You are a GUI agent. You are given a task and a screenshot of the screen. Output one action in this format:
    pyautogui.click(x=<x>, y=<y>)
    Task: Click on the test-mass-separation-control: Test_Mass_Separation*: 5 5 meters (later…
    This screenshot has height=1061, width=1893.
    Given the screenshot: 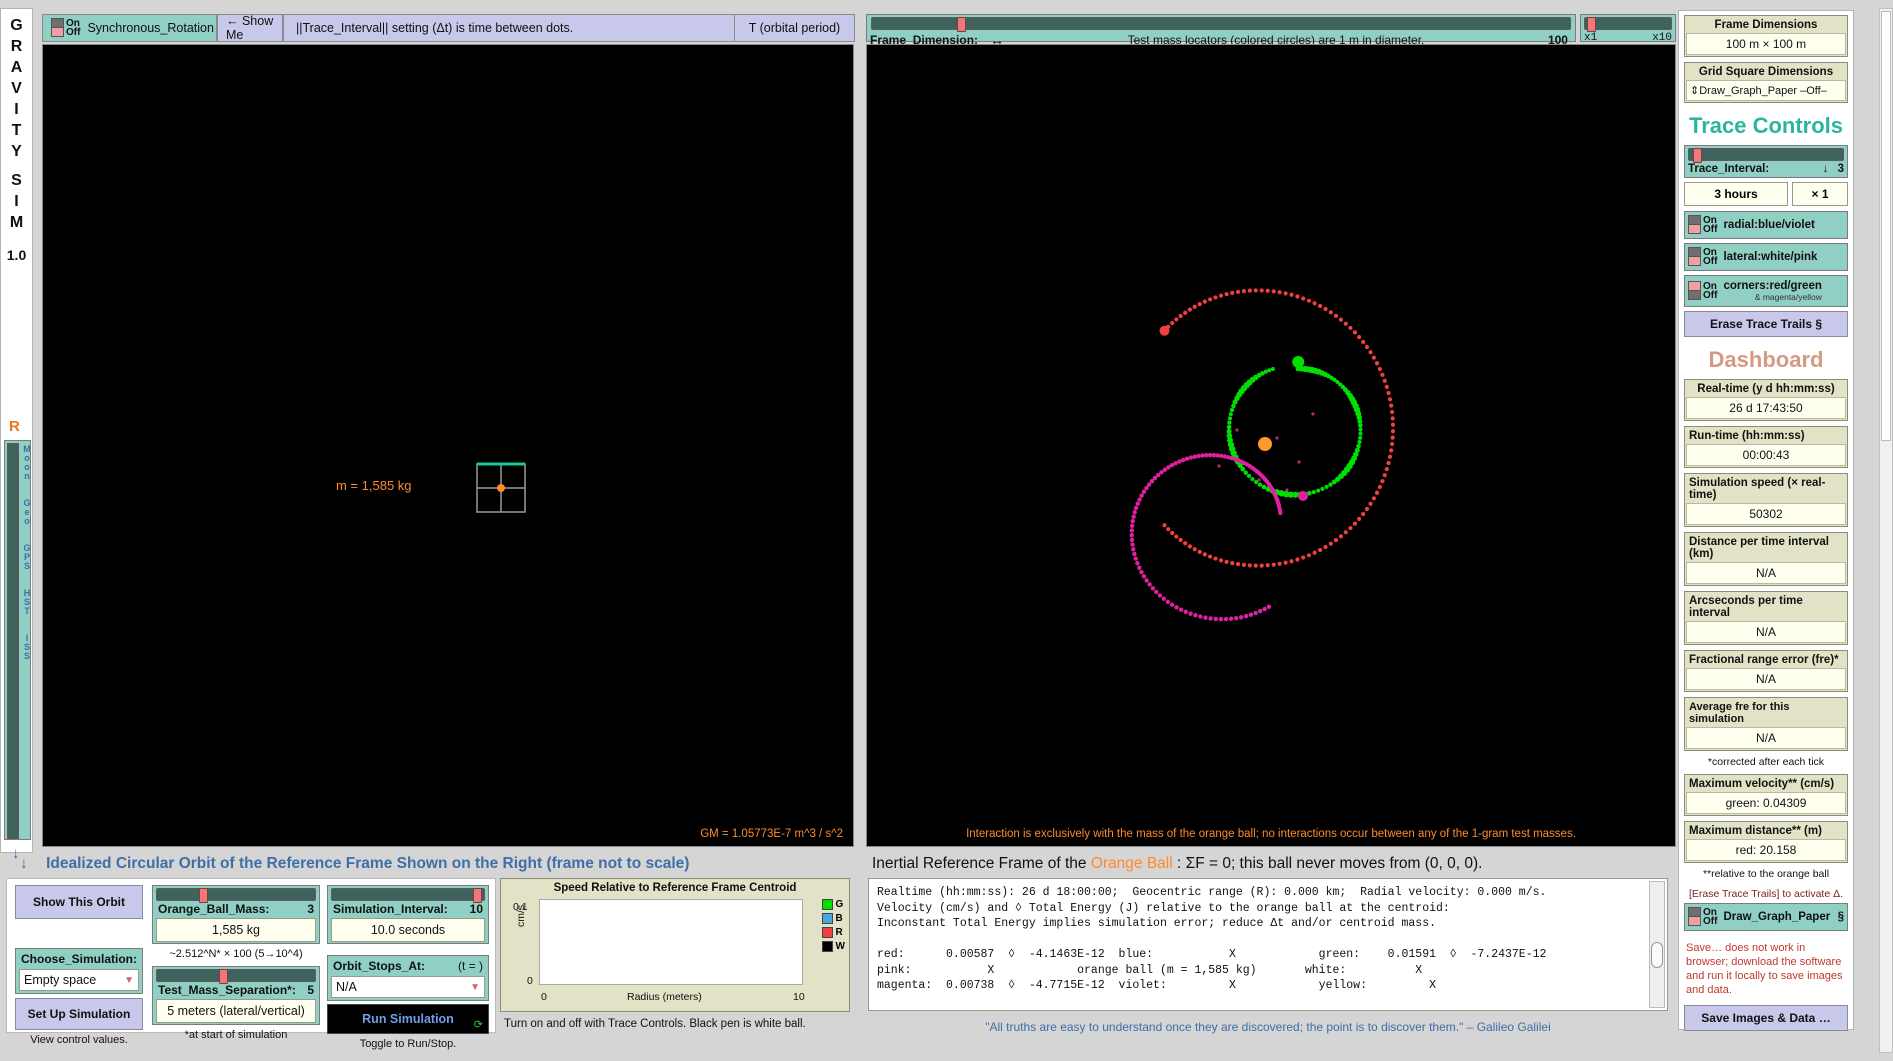 What is the action you would take?
    pyautogui.click(x=236, y=995)
    